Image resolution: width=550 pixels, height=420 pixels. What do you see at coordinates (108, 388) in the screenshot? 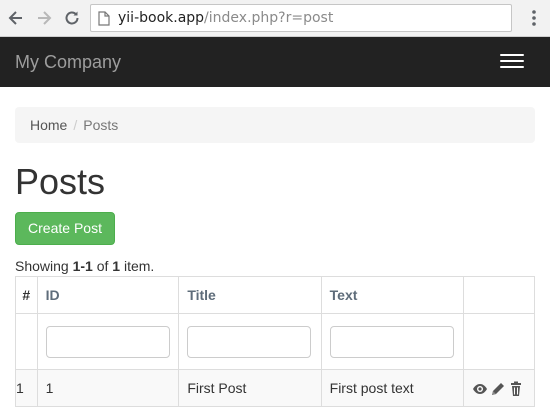
I see `row-id: 1` at bounding box center [108, 388].